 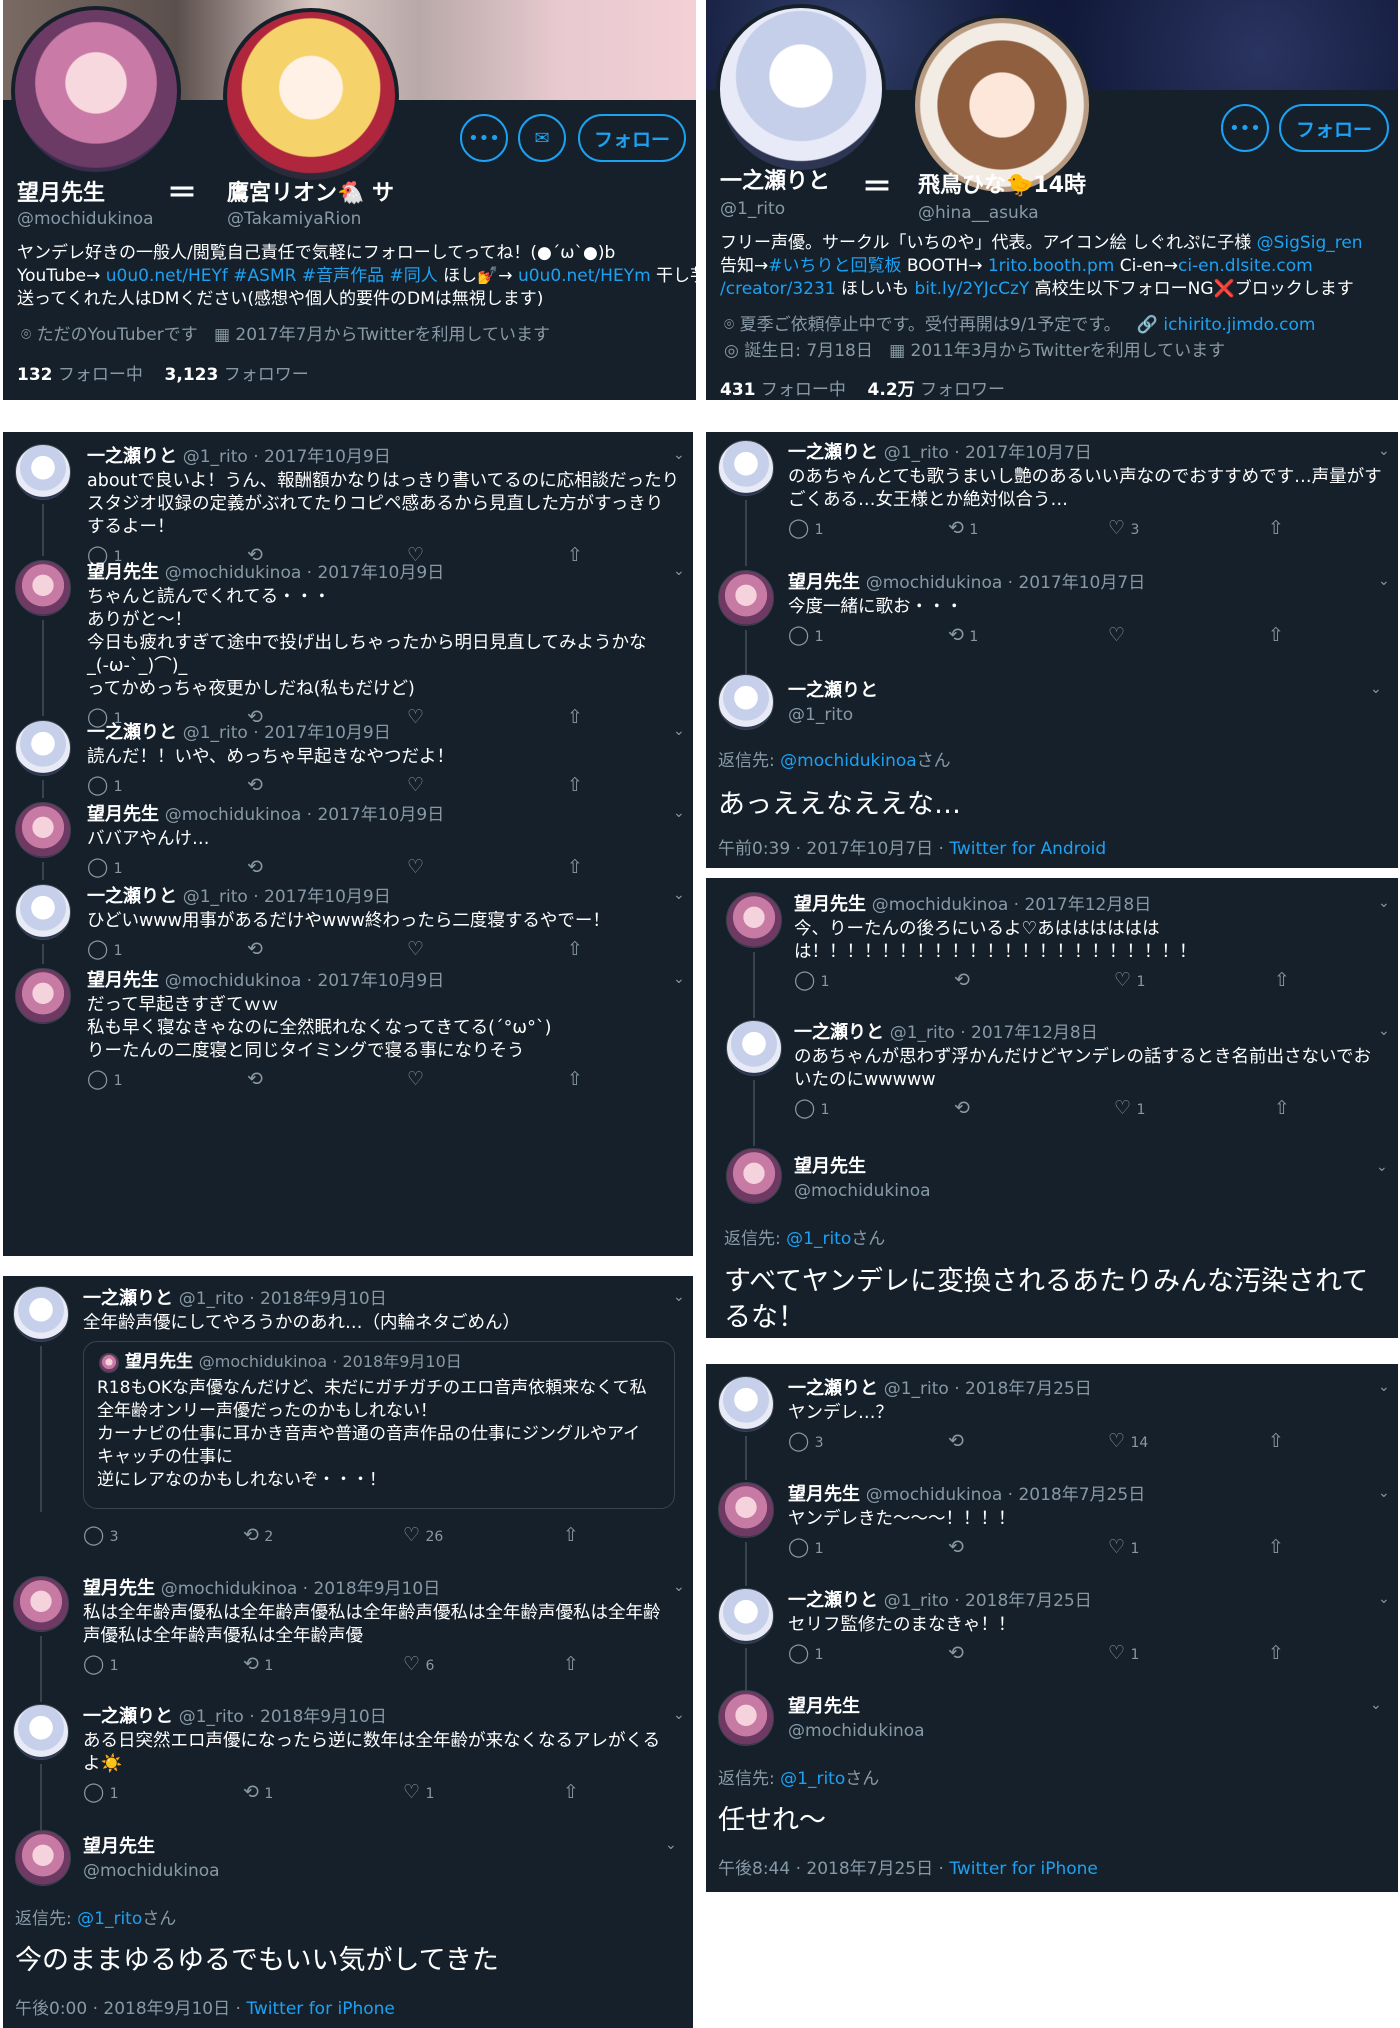 What do you see at coordinates (801, 89) in the screenshot?
I see `profile-avatar-rito` at bounding box center [801, 89].